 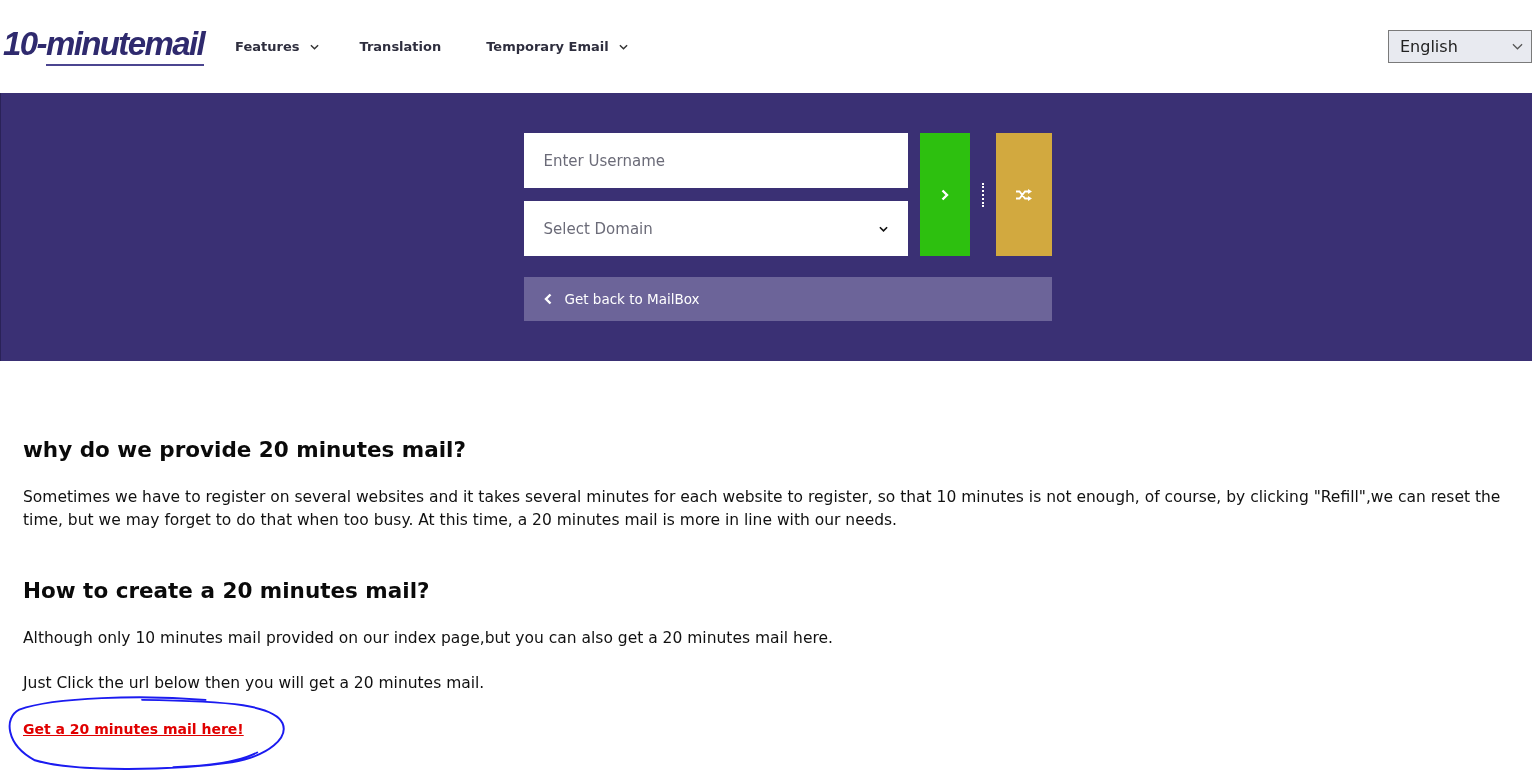 What do you see at coordinates (762, 509) in the screenshot?
I see `paragraph: Sometimes we have to register on several websites and it takes several minutes for each website to register, so that 10 minutes is not enough, of course, by clicking "Refill",we can reset the time, but we may forget to do that when too busy. At this time, a 20 minutes mail is more in line with our needs.` at bounding box center [762, 509].